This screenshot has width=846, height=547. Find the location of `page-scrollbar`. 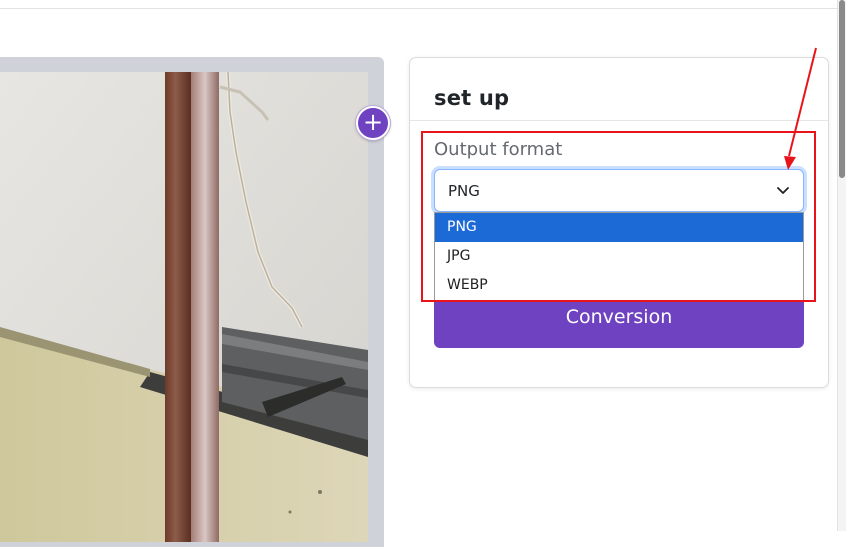

page-scrollbar is located at coordinates (841, 265).